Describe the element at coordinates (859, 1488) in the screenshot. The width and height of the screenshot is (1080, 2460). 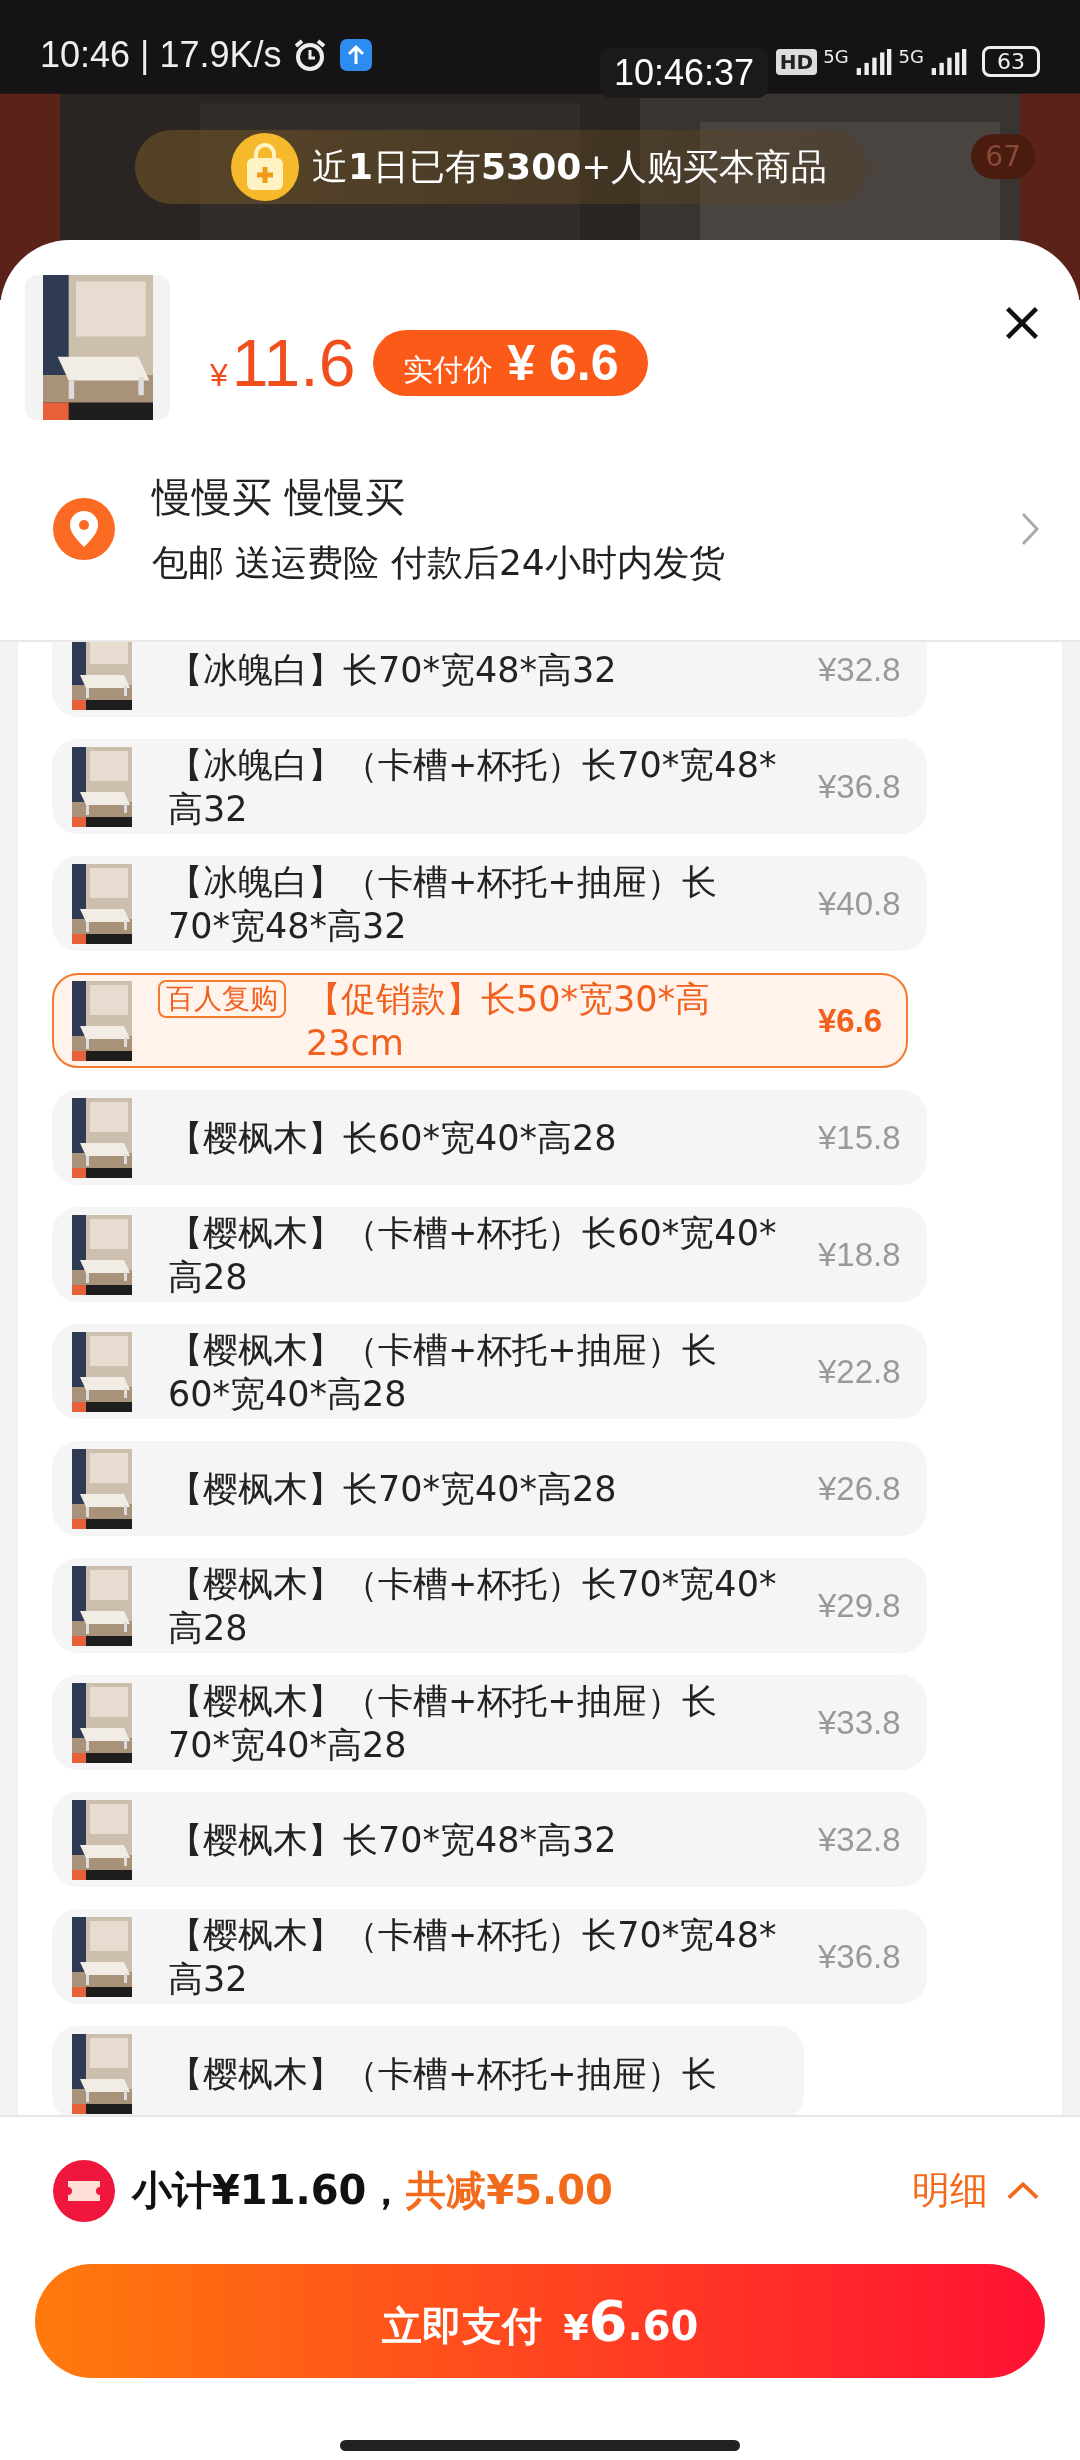
I see `variant-price: ¥26.8` at that location.